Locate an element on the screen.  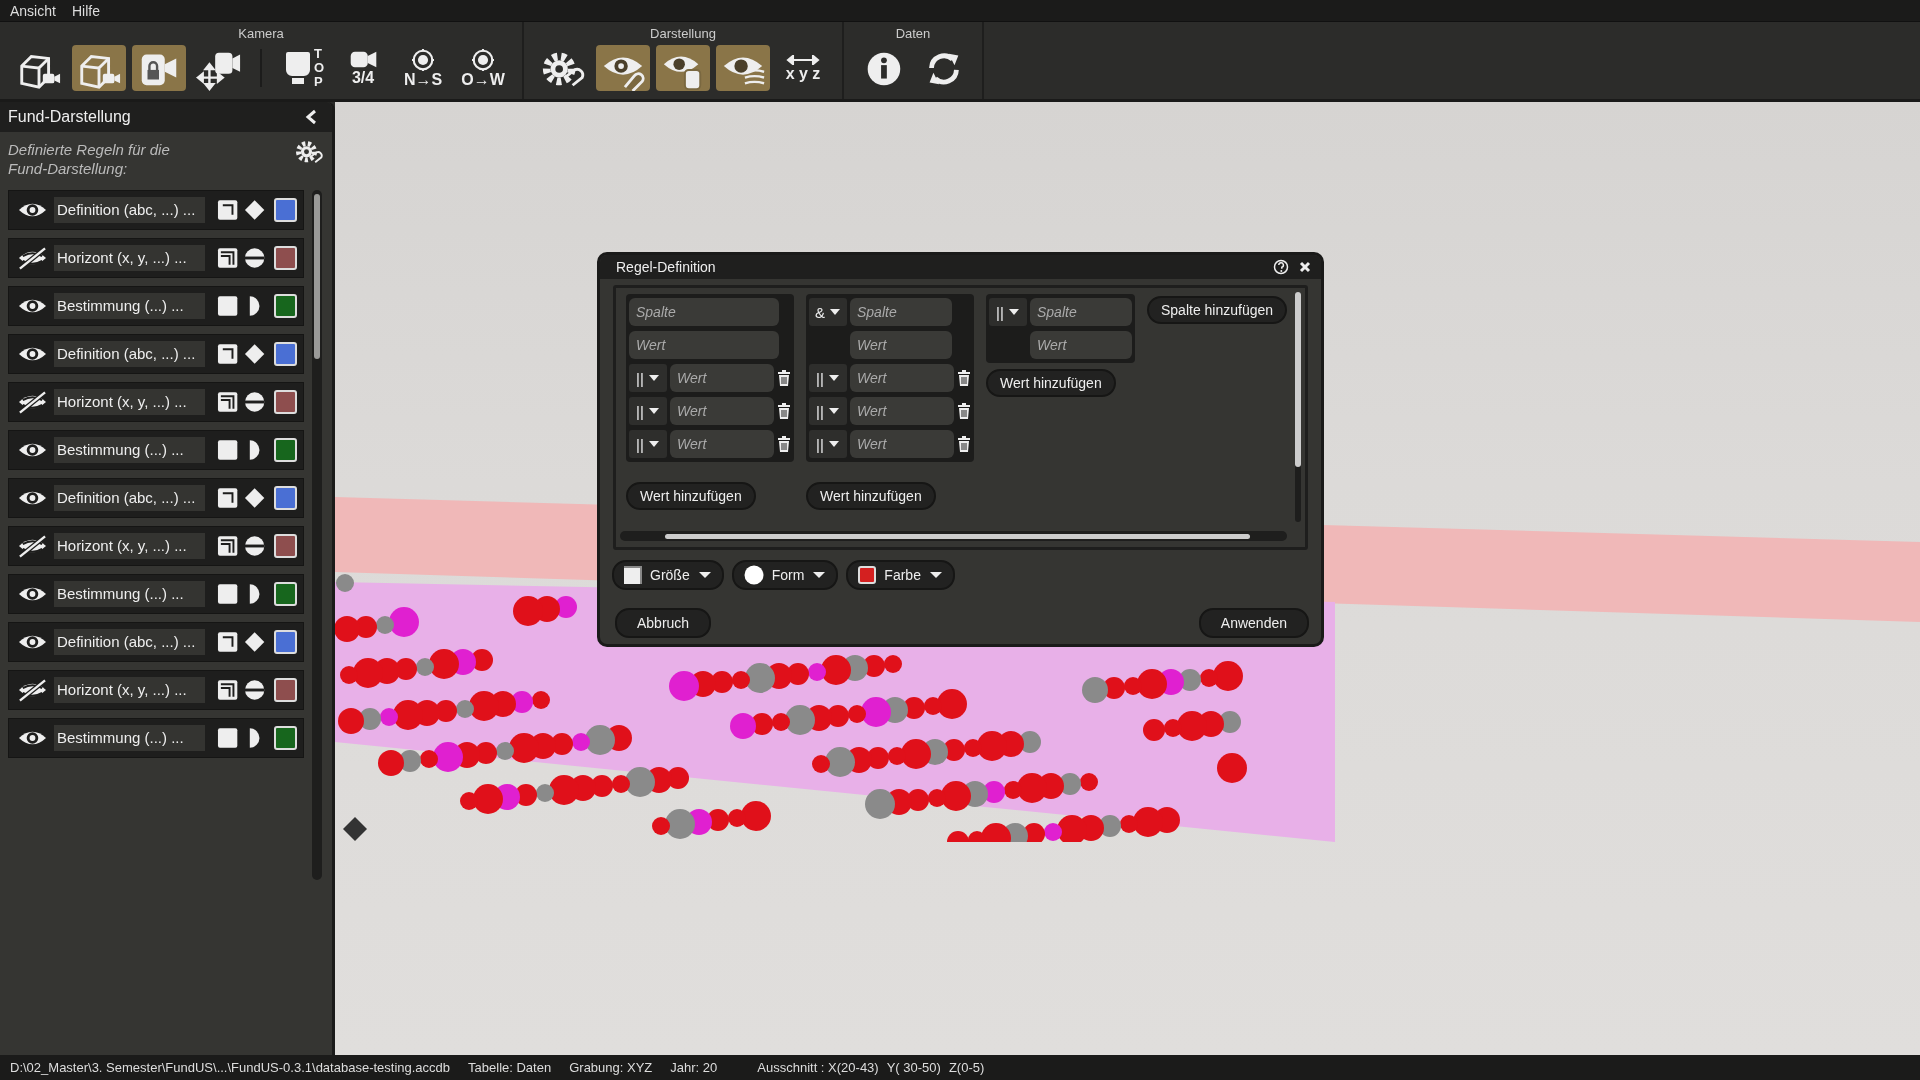
add-column-button: Spalte hinzufügen is located at coordinates (1217, 310).